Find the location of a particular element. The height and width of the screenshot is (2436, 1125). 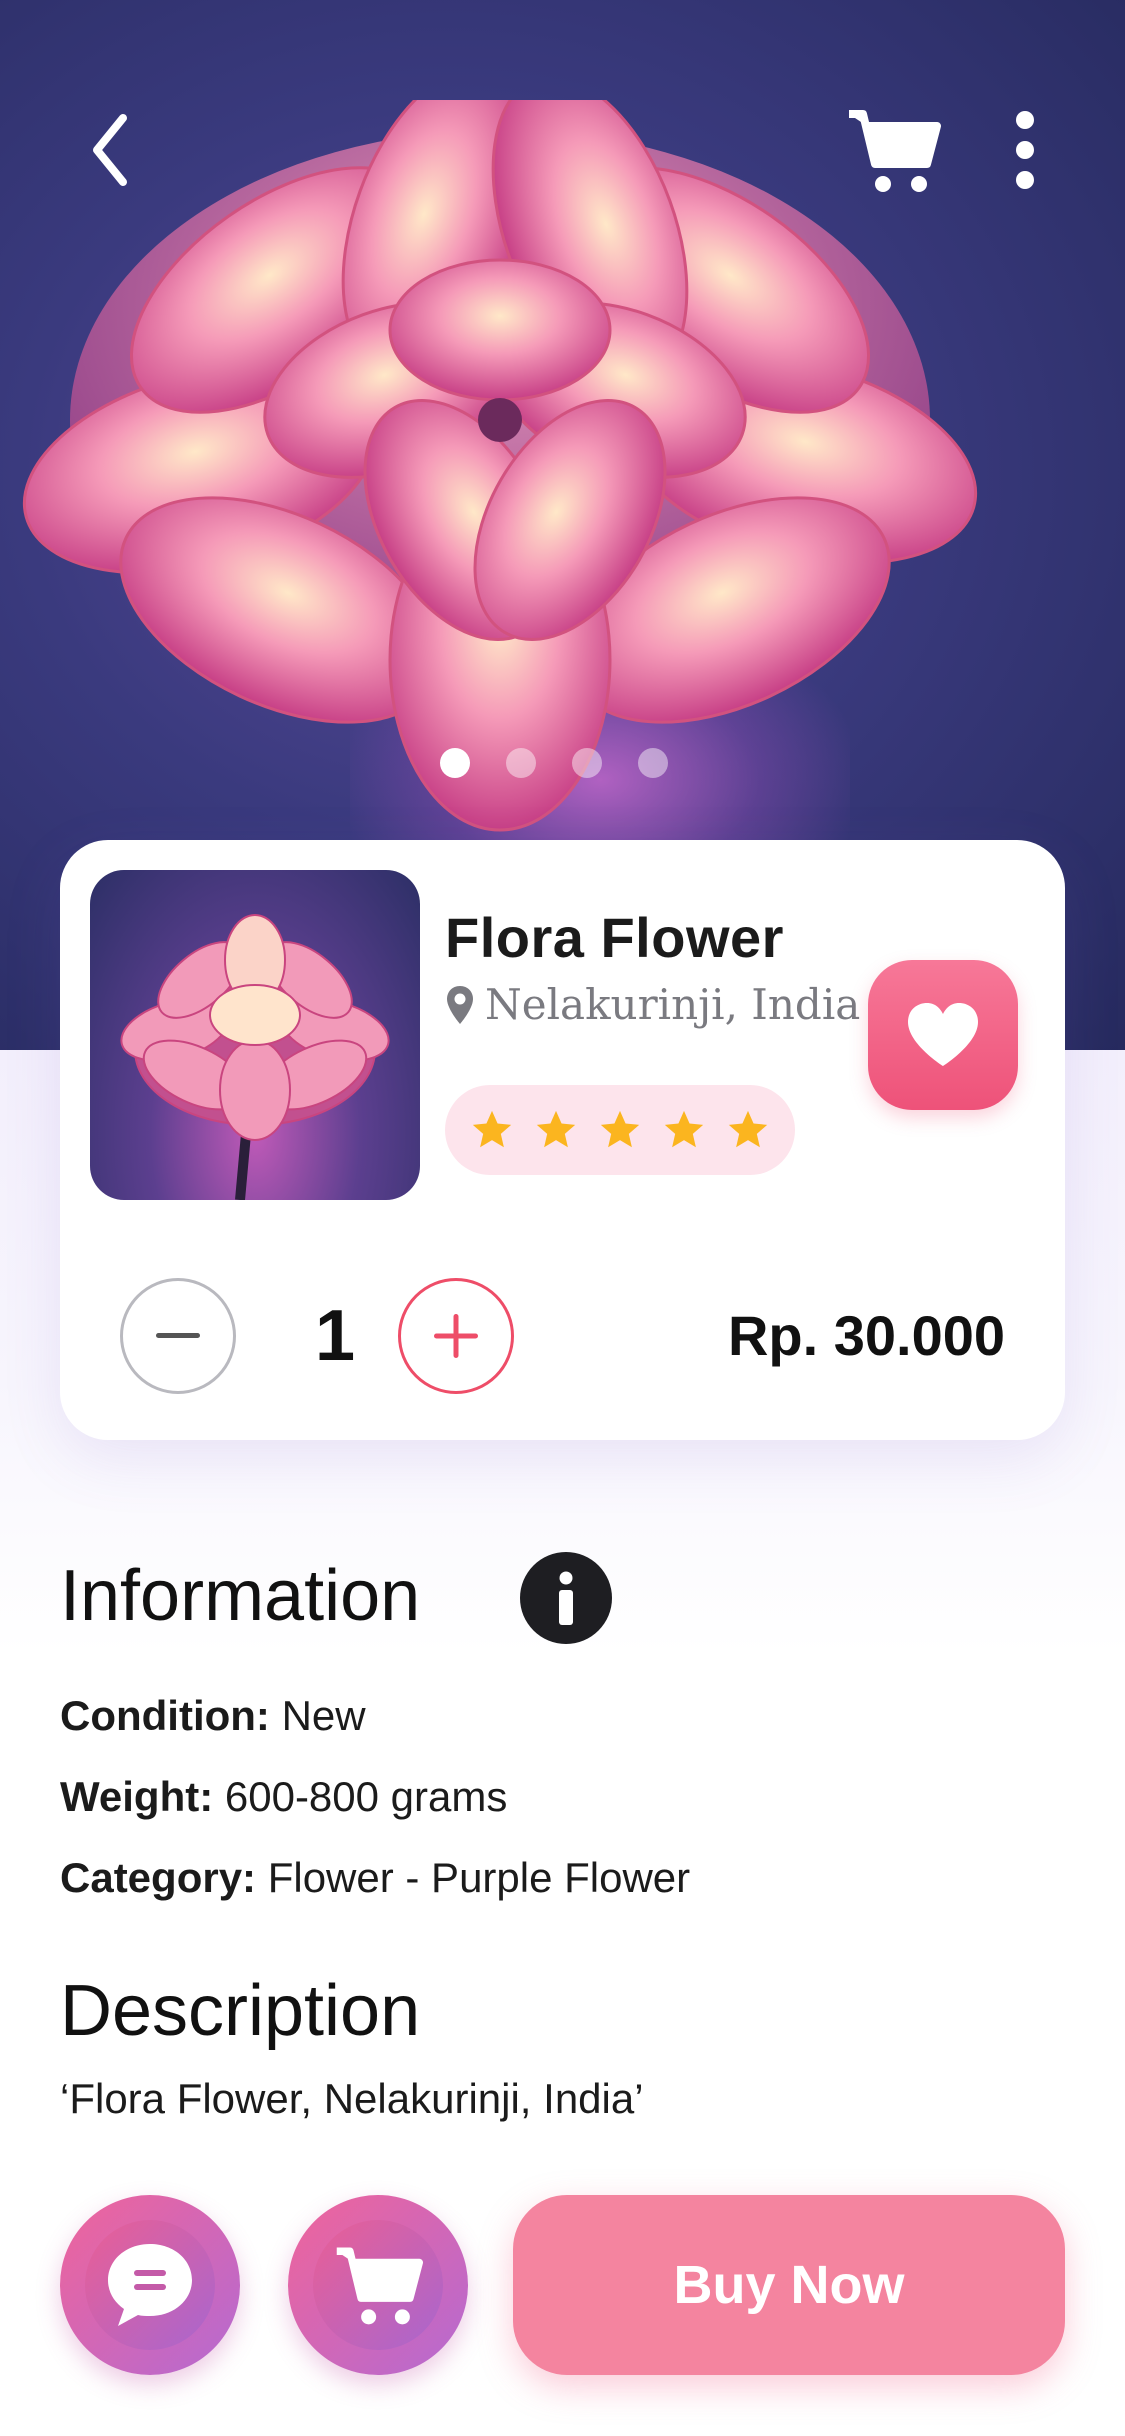

info-key: Weight: is located at coordinates (137, 1796).